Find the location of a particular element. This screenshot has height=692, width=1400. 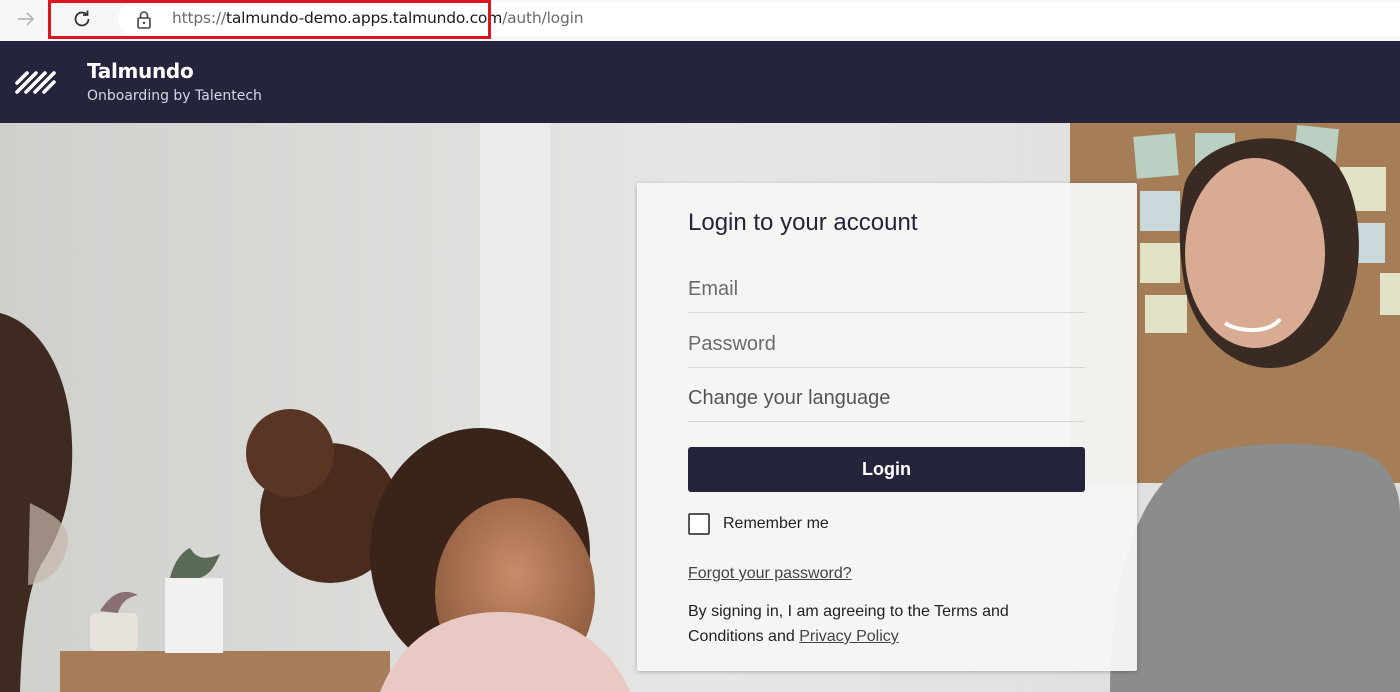

url-path: /auth/login is located at coordinates (543, 18).